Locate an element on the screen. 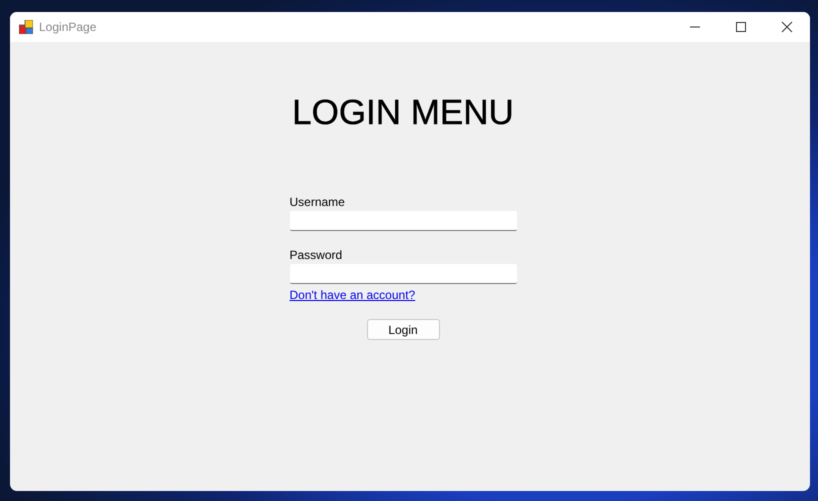 The height and width of the screenshot is (501, 818). maximize-icon is located at coordinates (741, 27).